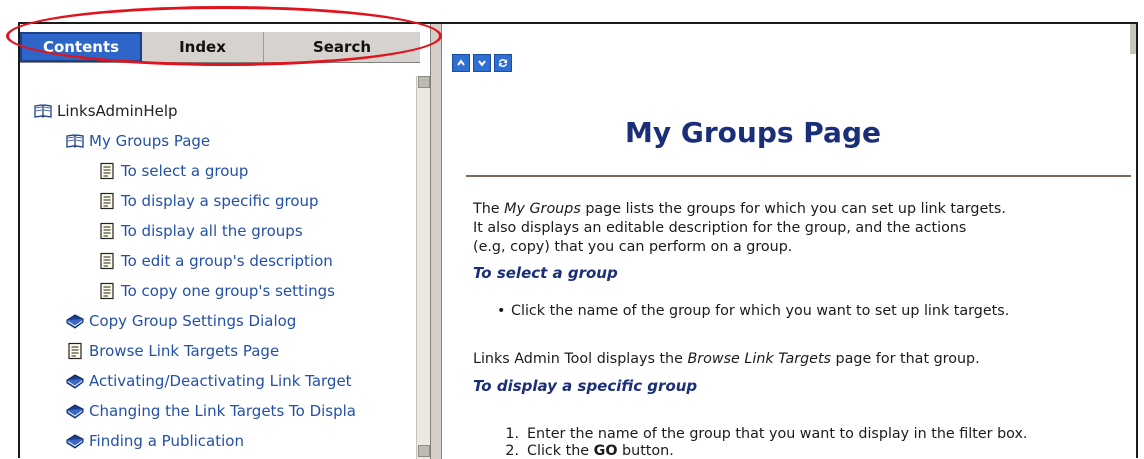 This screenshot has height=459, width=1144. I want to click on browse-emphasis: Browse Link Targets, so click(759, 359).